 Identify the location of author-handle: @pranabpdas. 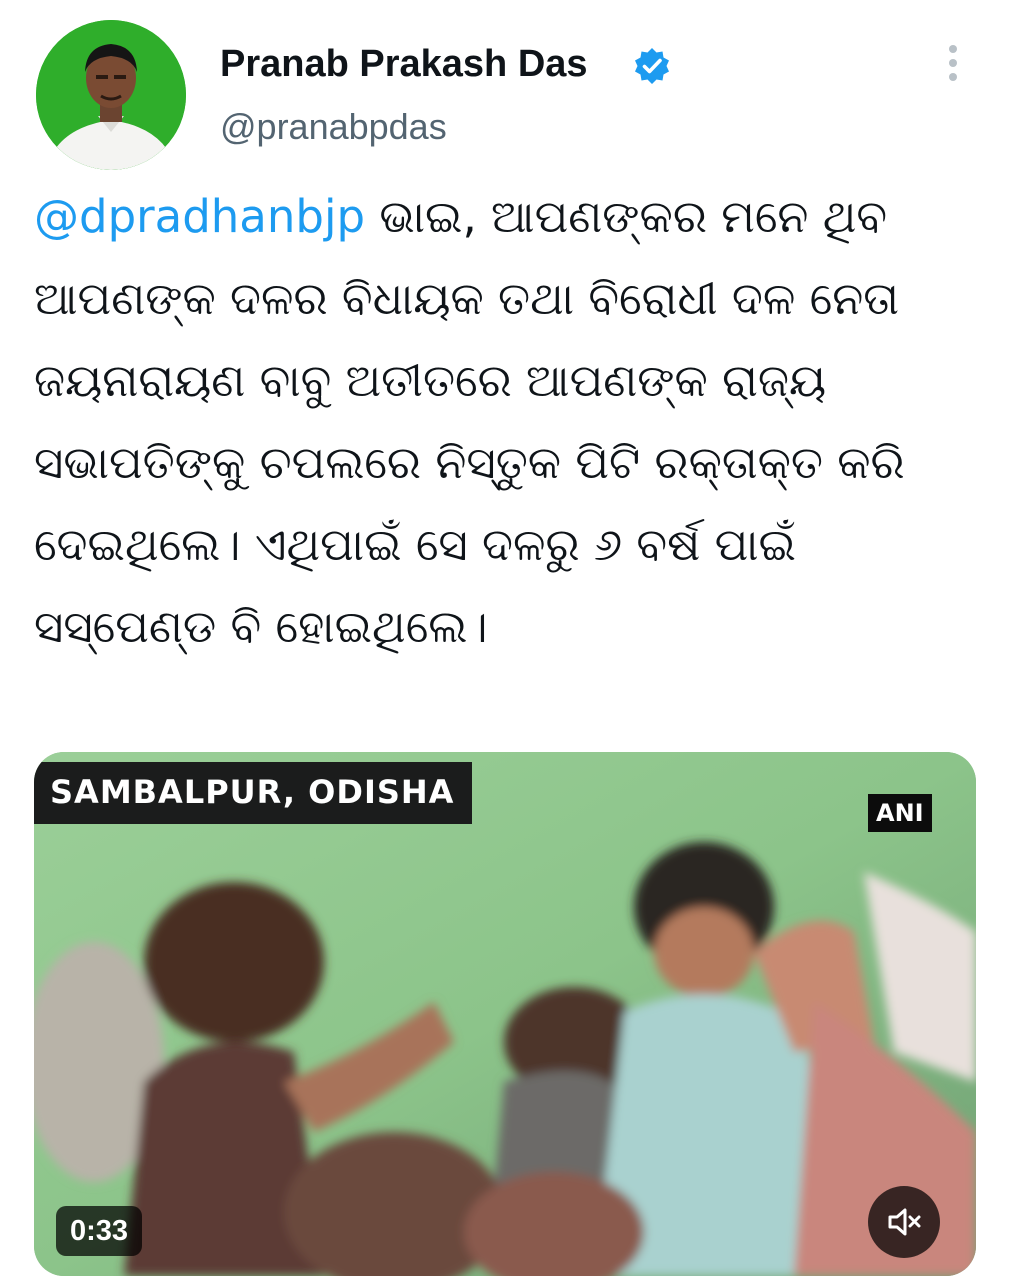
(333, 127).